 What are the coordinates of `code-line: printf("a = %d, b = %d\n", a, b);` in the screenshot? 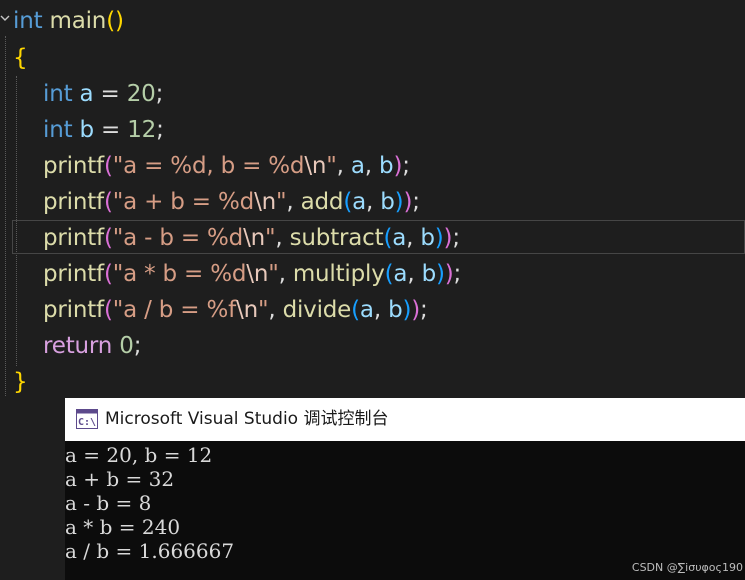 It's located at (226, 166).